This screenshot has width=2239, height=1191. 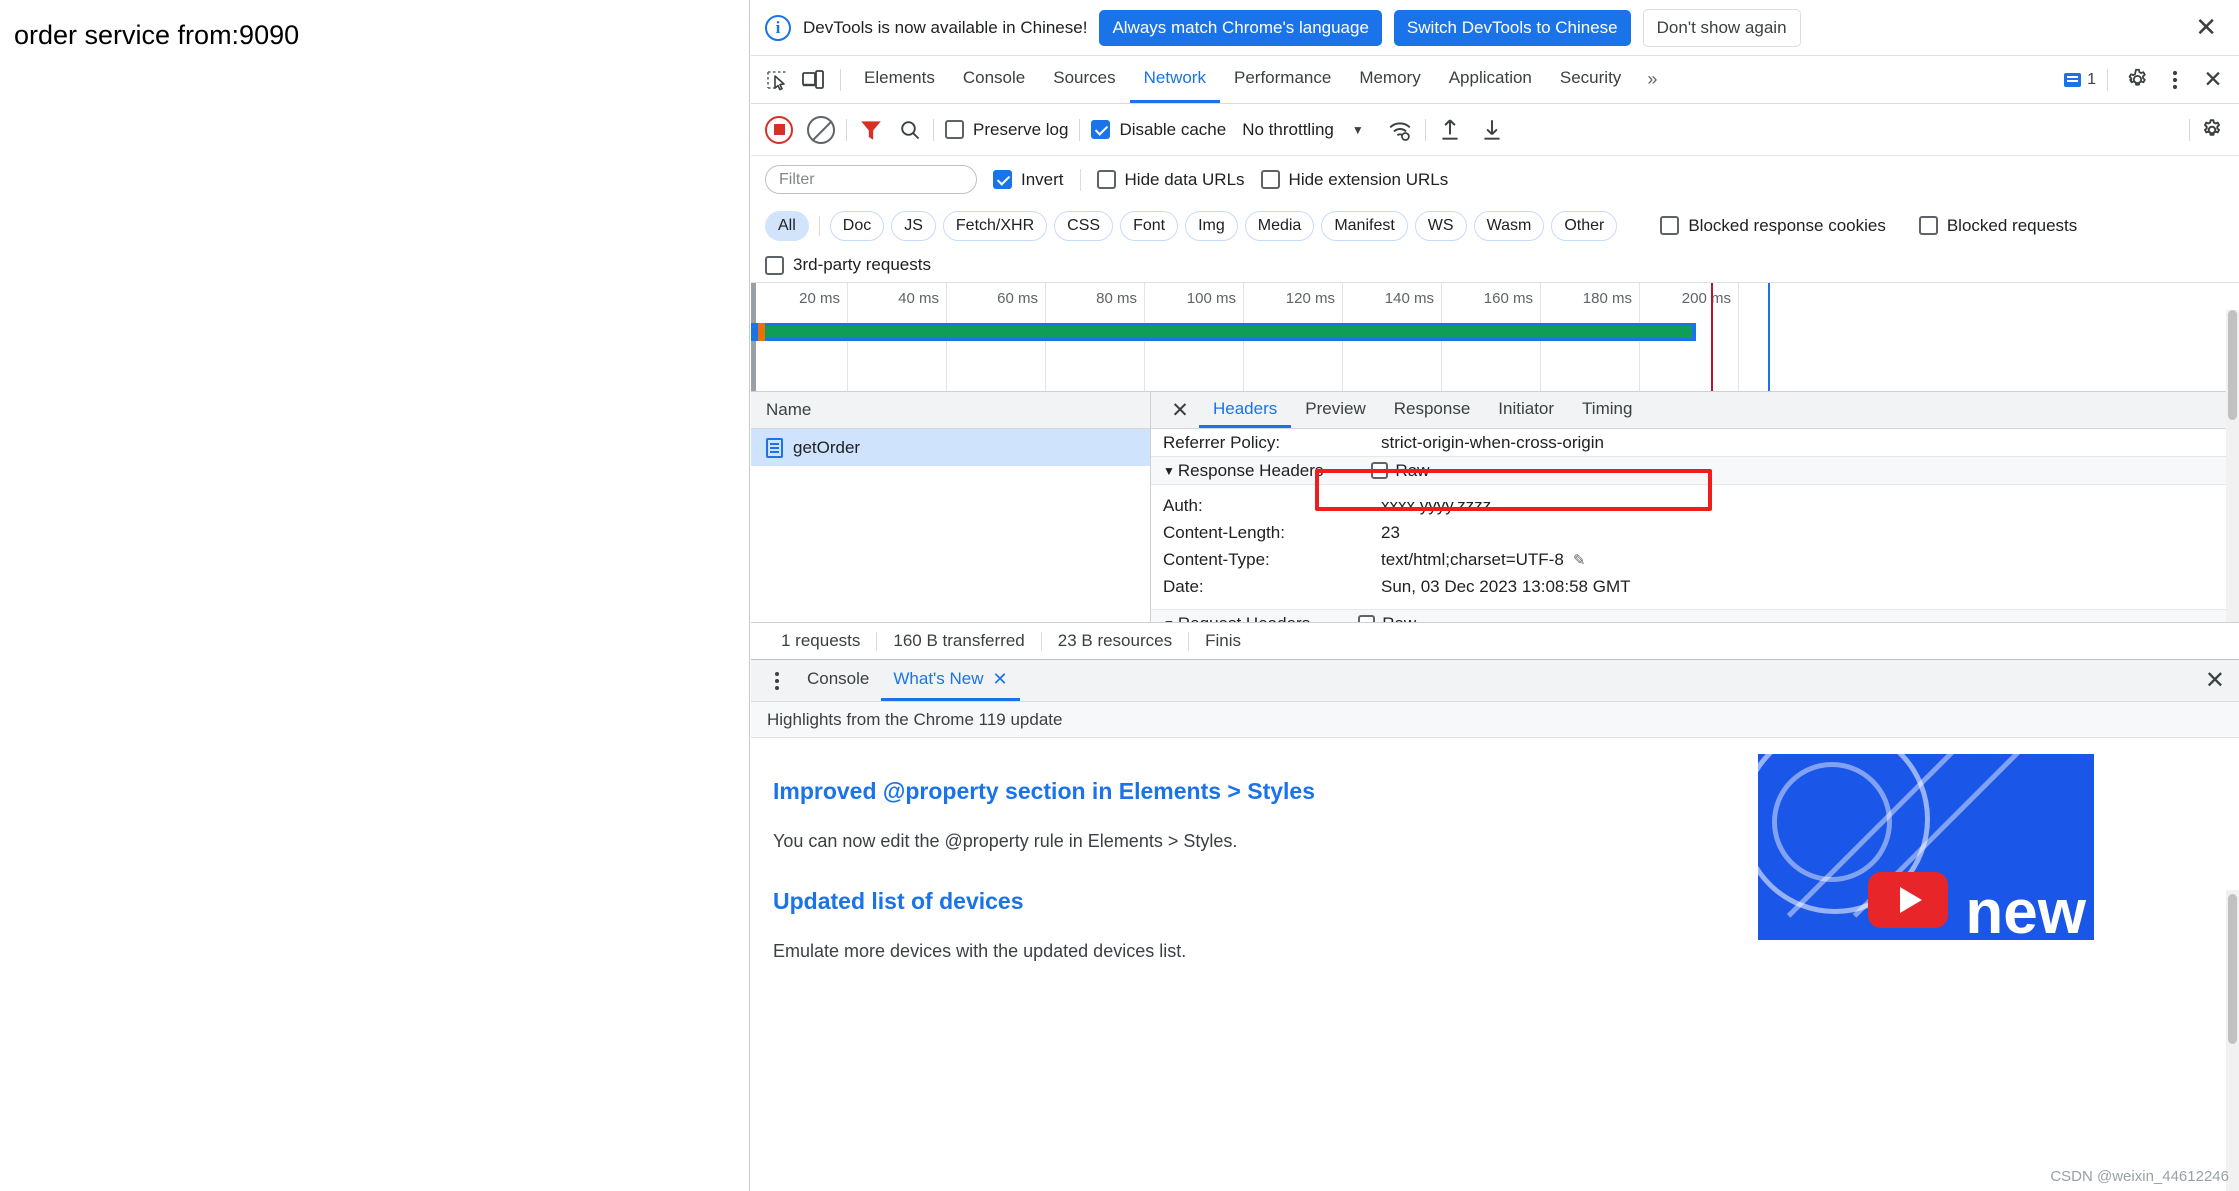 What do you see at coordinates (2232, 1040) in the screenshot?
I see `drawer-scrollbar` at bounding box center [2232, 1040].